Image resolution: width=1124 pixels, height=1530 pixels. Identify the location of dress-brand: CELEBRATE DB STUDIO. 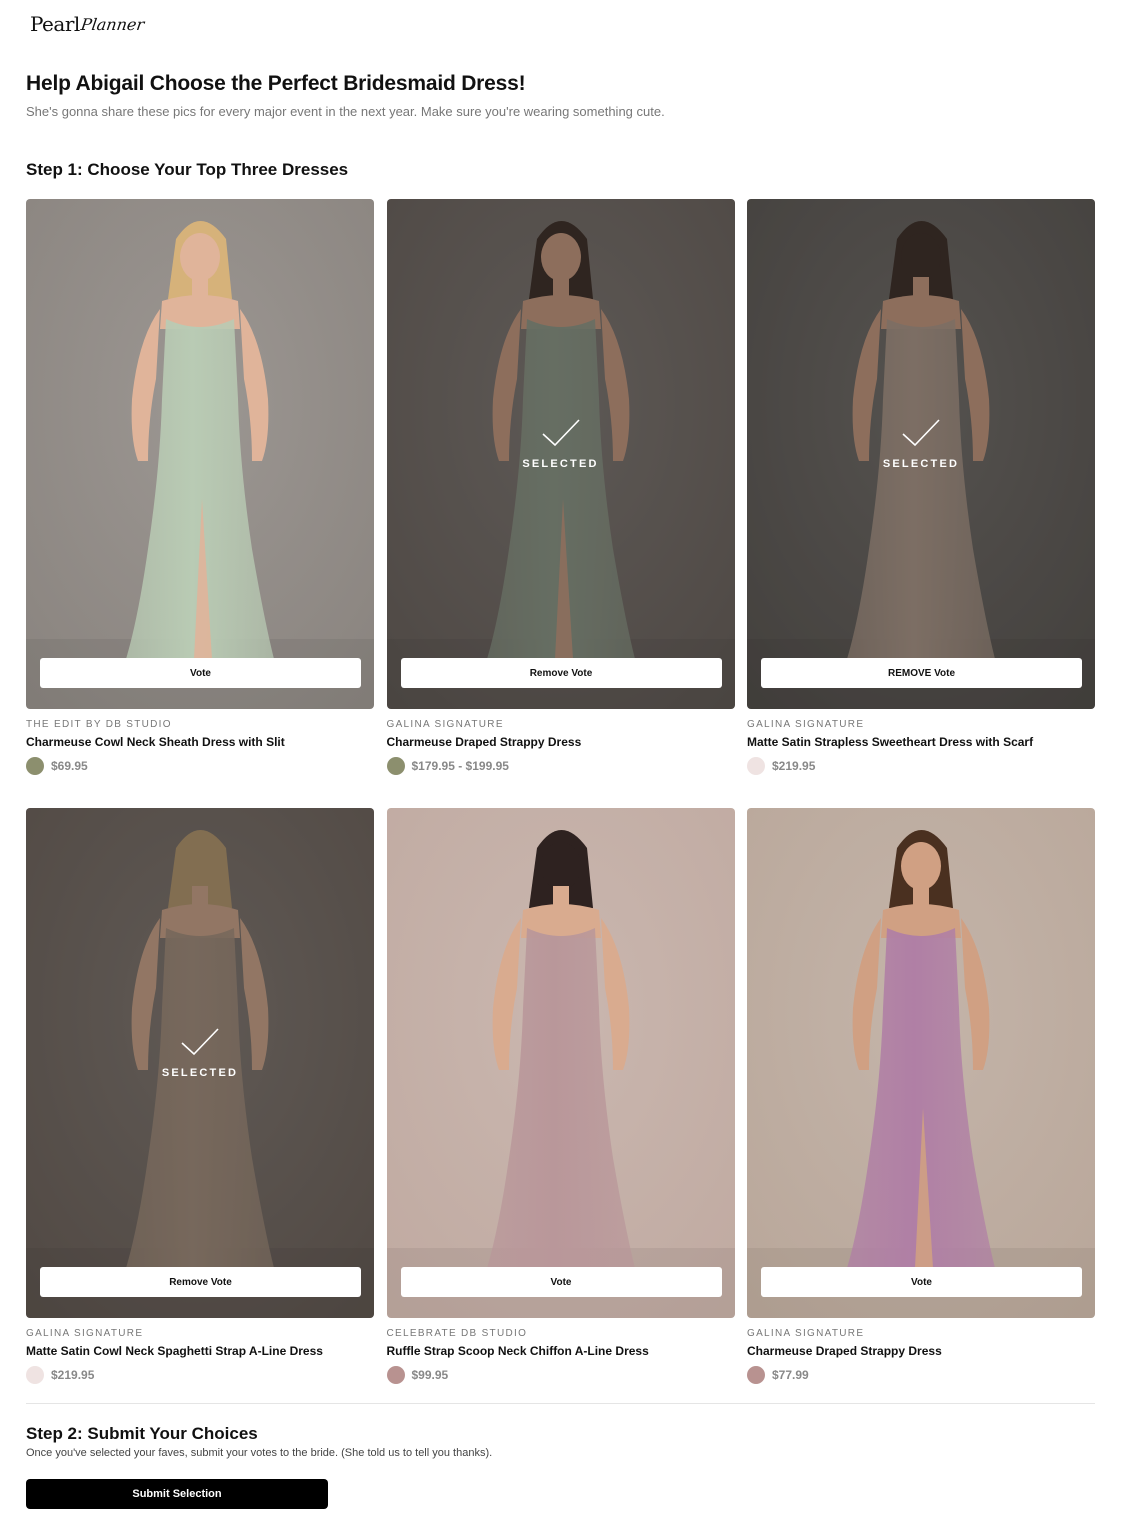
(457, 1333).